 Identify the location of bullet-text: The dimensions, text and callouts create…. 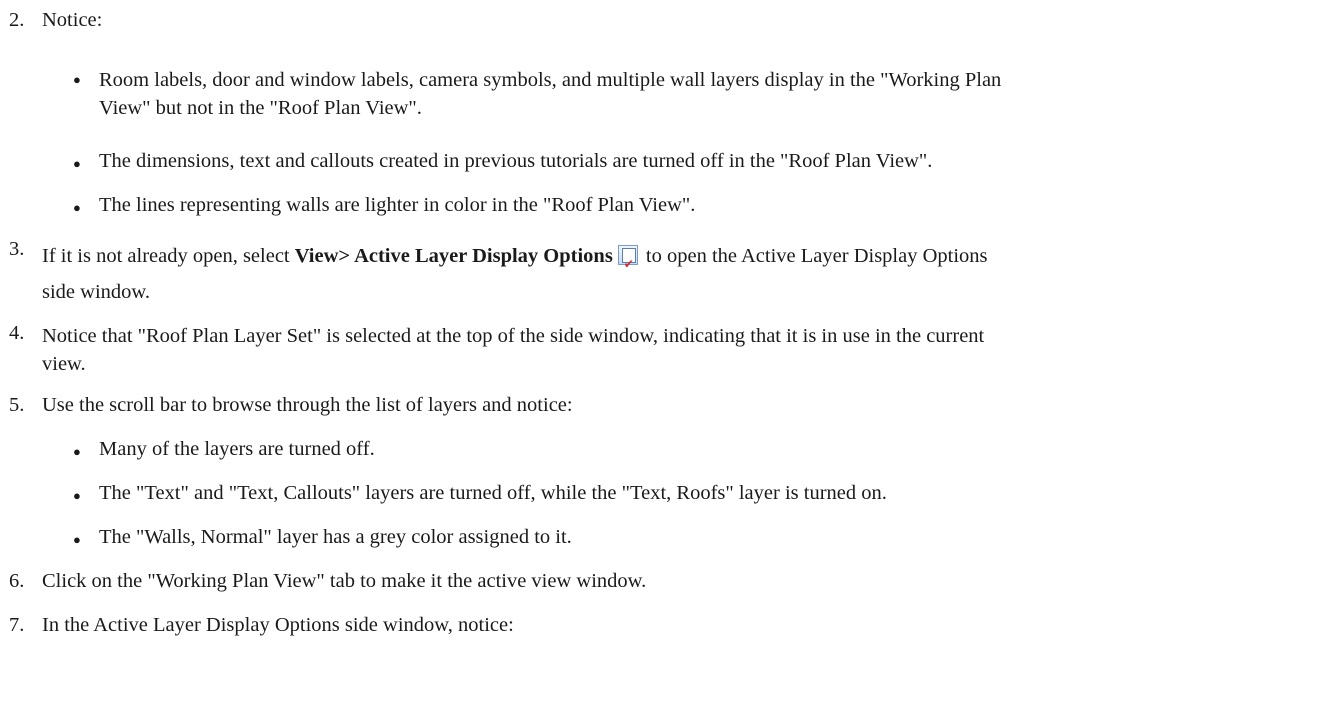
(516, 161).